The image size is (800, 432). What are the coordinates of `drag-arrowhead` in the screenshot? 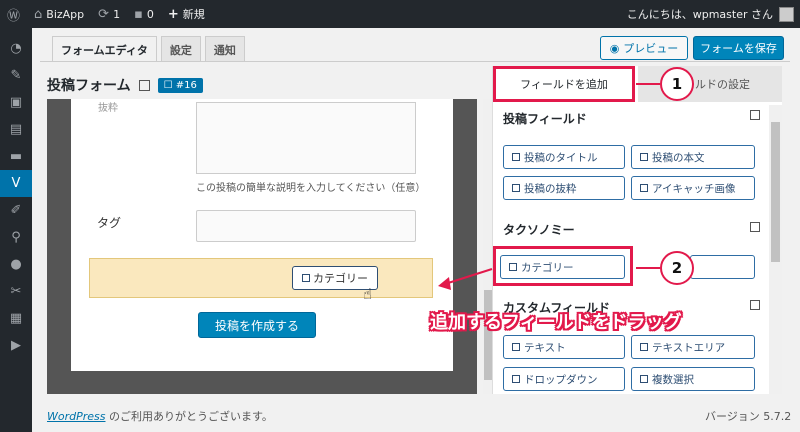 It's located at (444, 283).